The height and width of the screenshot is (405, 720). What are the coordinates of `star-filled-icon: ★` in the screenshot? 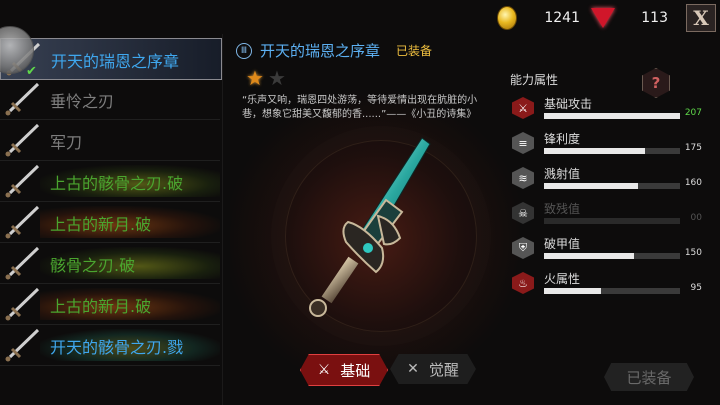 It's located at (255, 78).